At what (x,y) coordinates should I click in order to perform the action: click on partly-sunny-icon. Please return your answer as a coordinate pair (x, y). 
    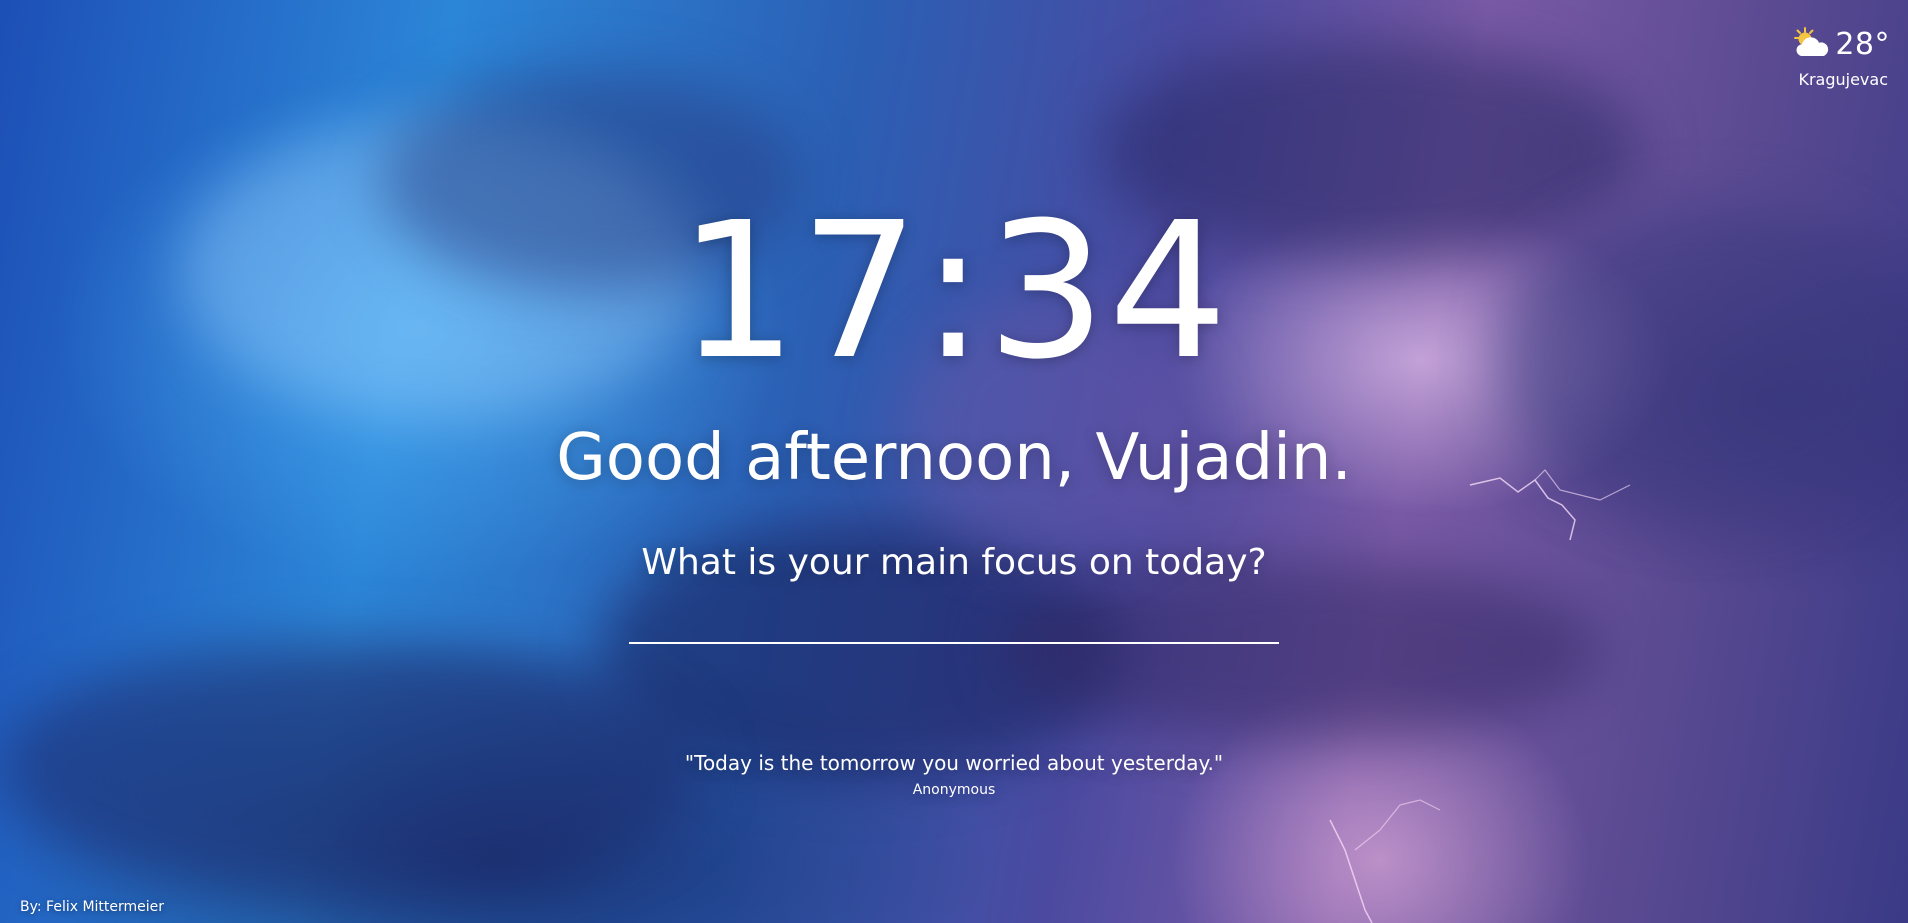
    Looking at the image, I should click on (1811, 44).